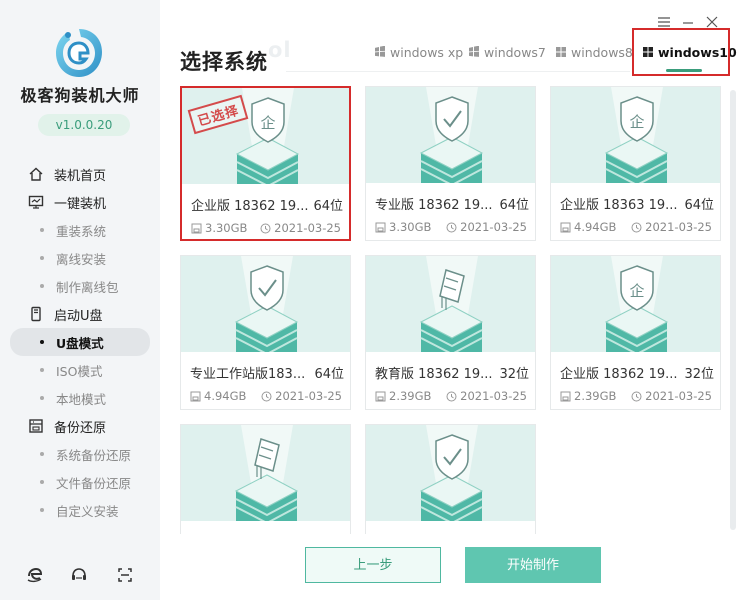  What do you see at coordinates (594, 52) in the screenshot?
I see `tab-windows8: windows8` at bounding box center [594, 52].